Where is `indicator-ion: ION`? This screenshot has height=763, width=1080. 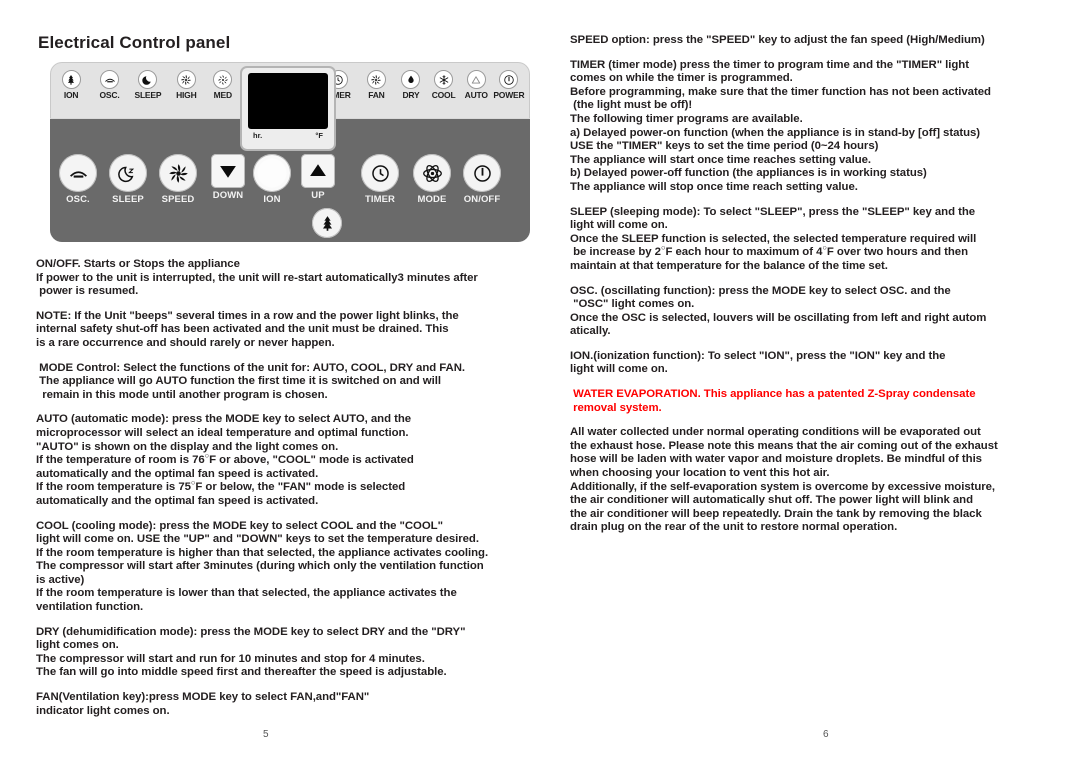 indicator-ion: ION is located at coordinates (71, 85).